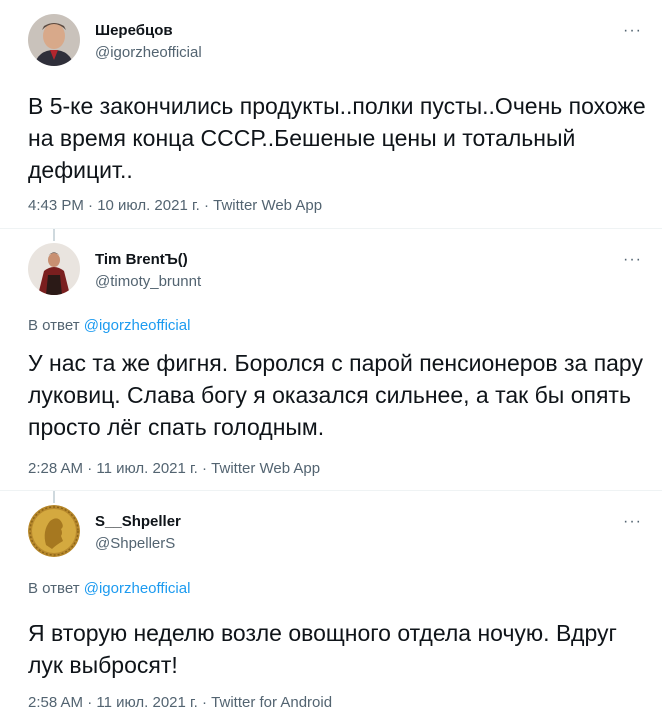 The image size is (662, 723). I want to click on author-name: Tim BrentЪ(), so click(141, 259).